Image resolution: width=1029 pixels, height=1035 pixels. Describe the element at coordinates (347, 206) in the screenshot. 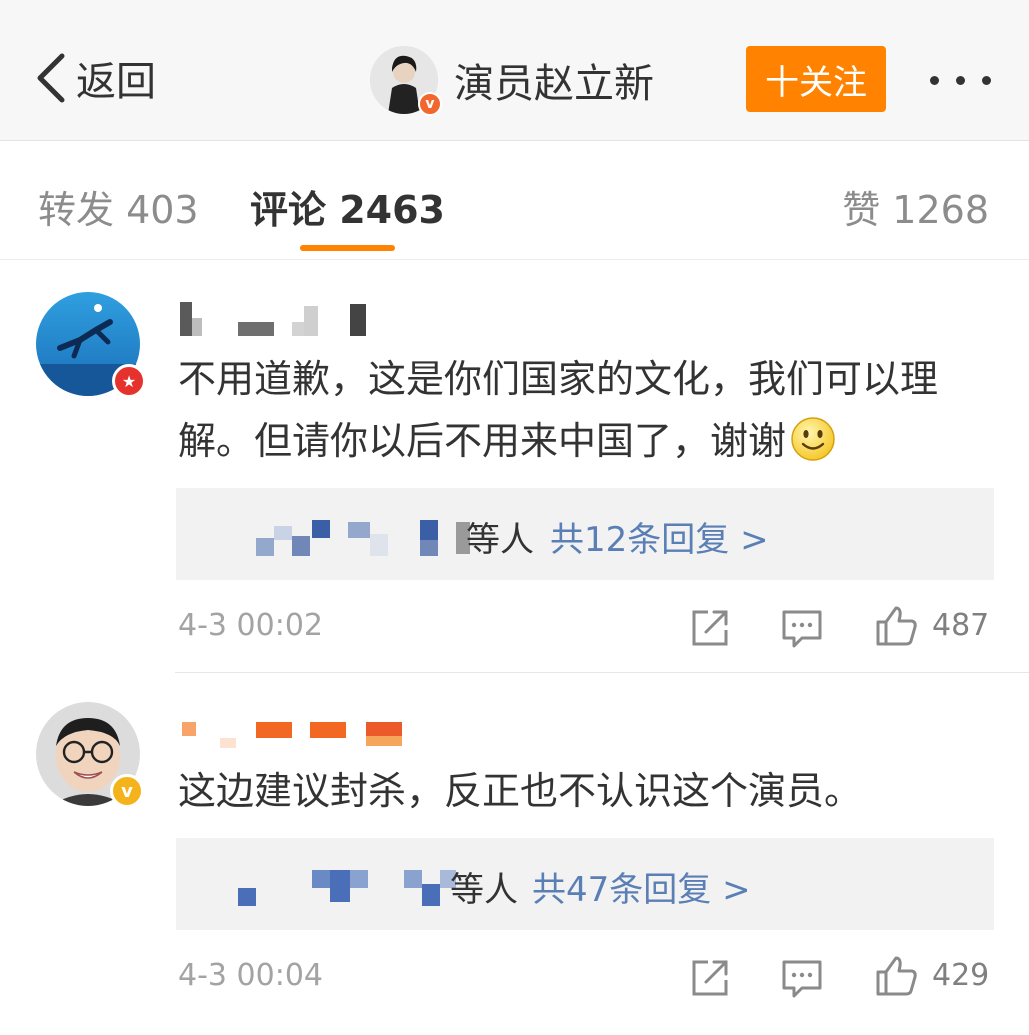

I see `tab-comment: 评论 2463` at that location.